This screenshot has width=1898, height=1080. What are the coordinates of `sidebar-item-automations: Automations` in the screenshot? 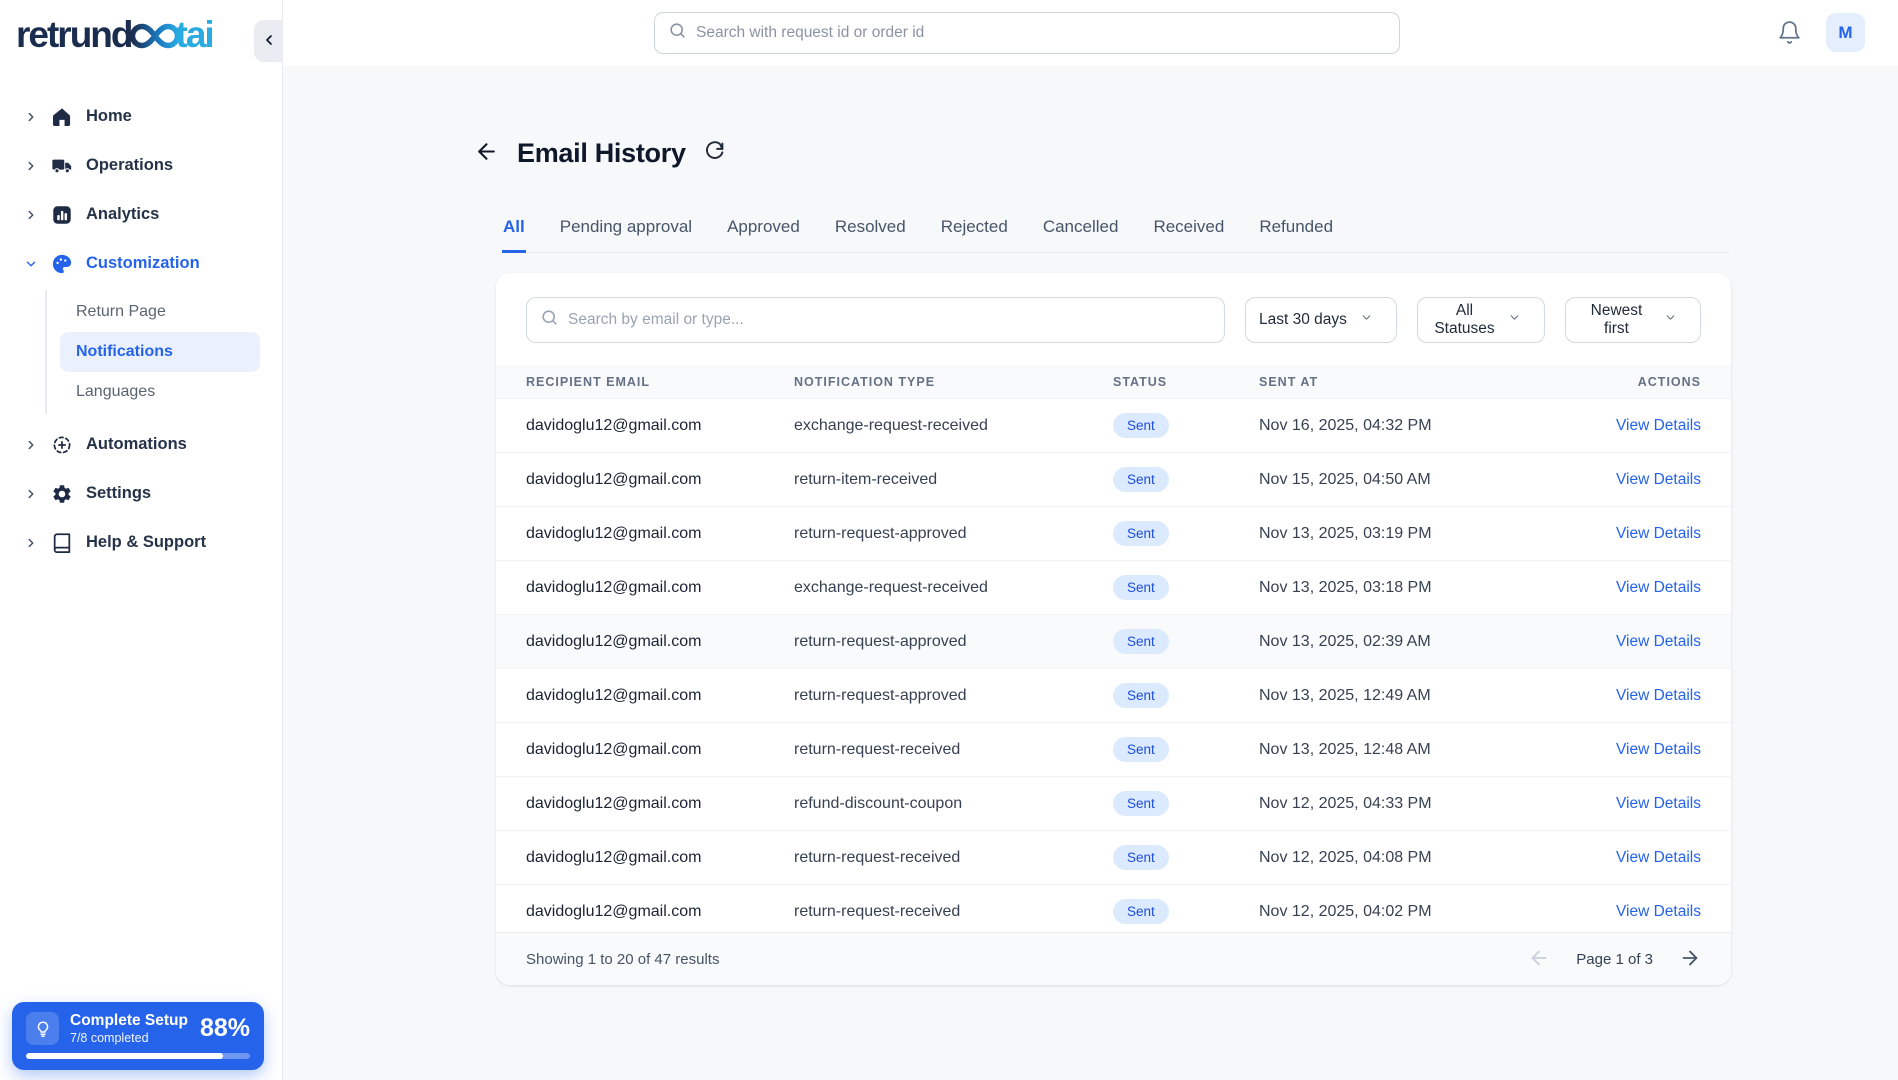 It's located at (141, 444).